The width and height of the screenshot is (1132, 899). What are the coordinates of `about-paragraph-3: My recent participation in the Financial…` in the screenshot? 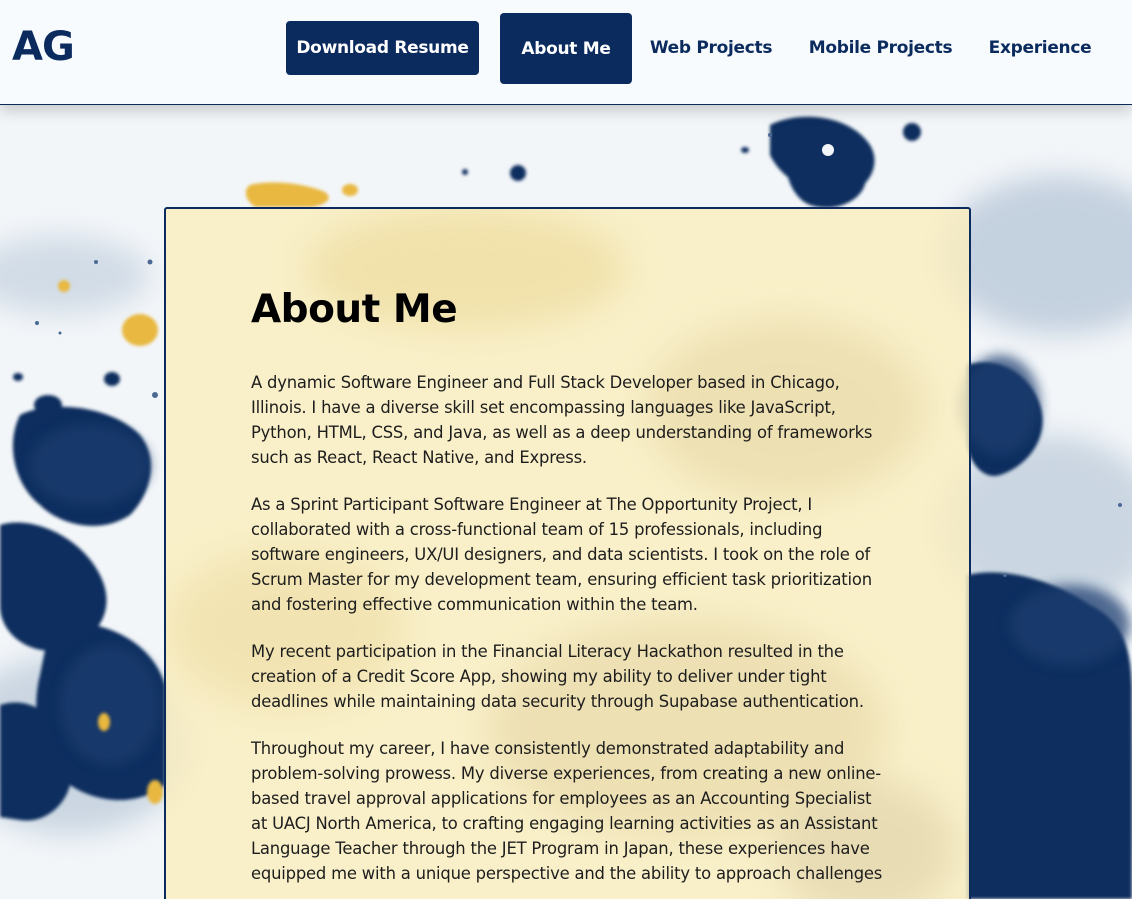 It's located at (557, 676).